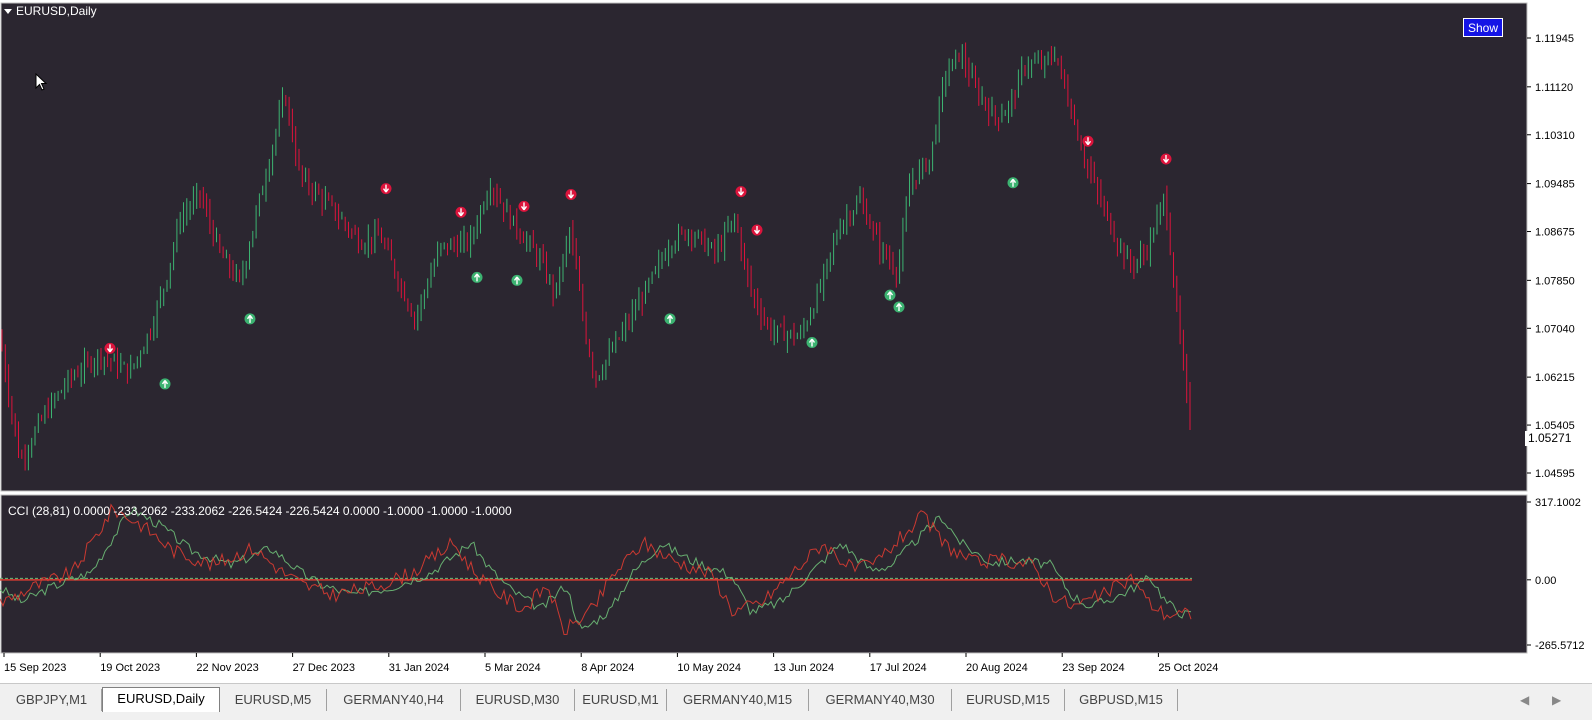 The image size is (1592, 720). I want to click on price-axis-label: 1.11120, so click(1554, 88).